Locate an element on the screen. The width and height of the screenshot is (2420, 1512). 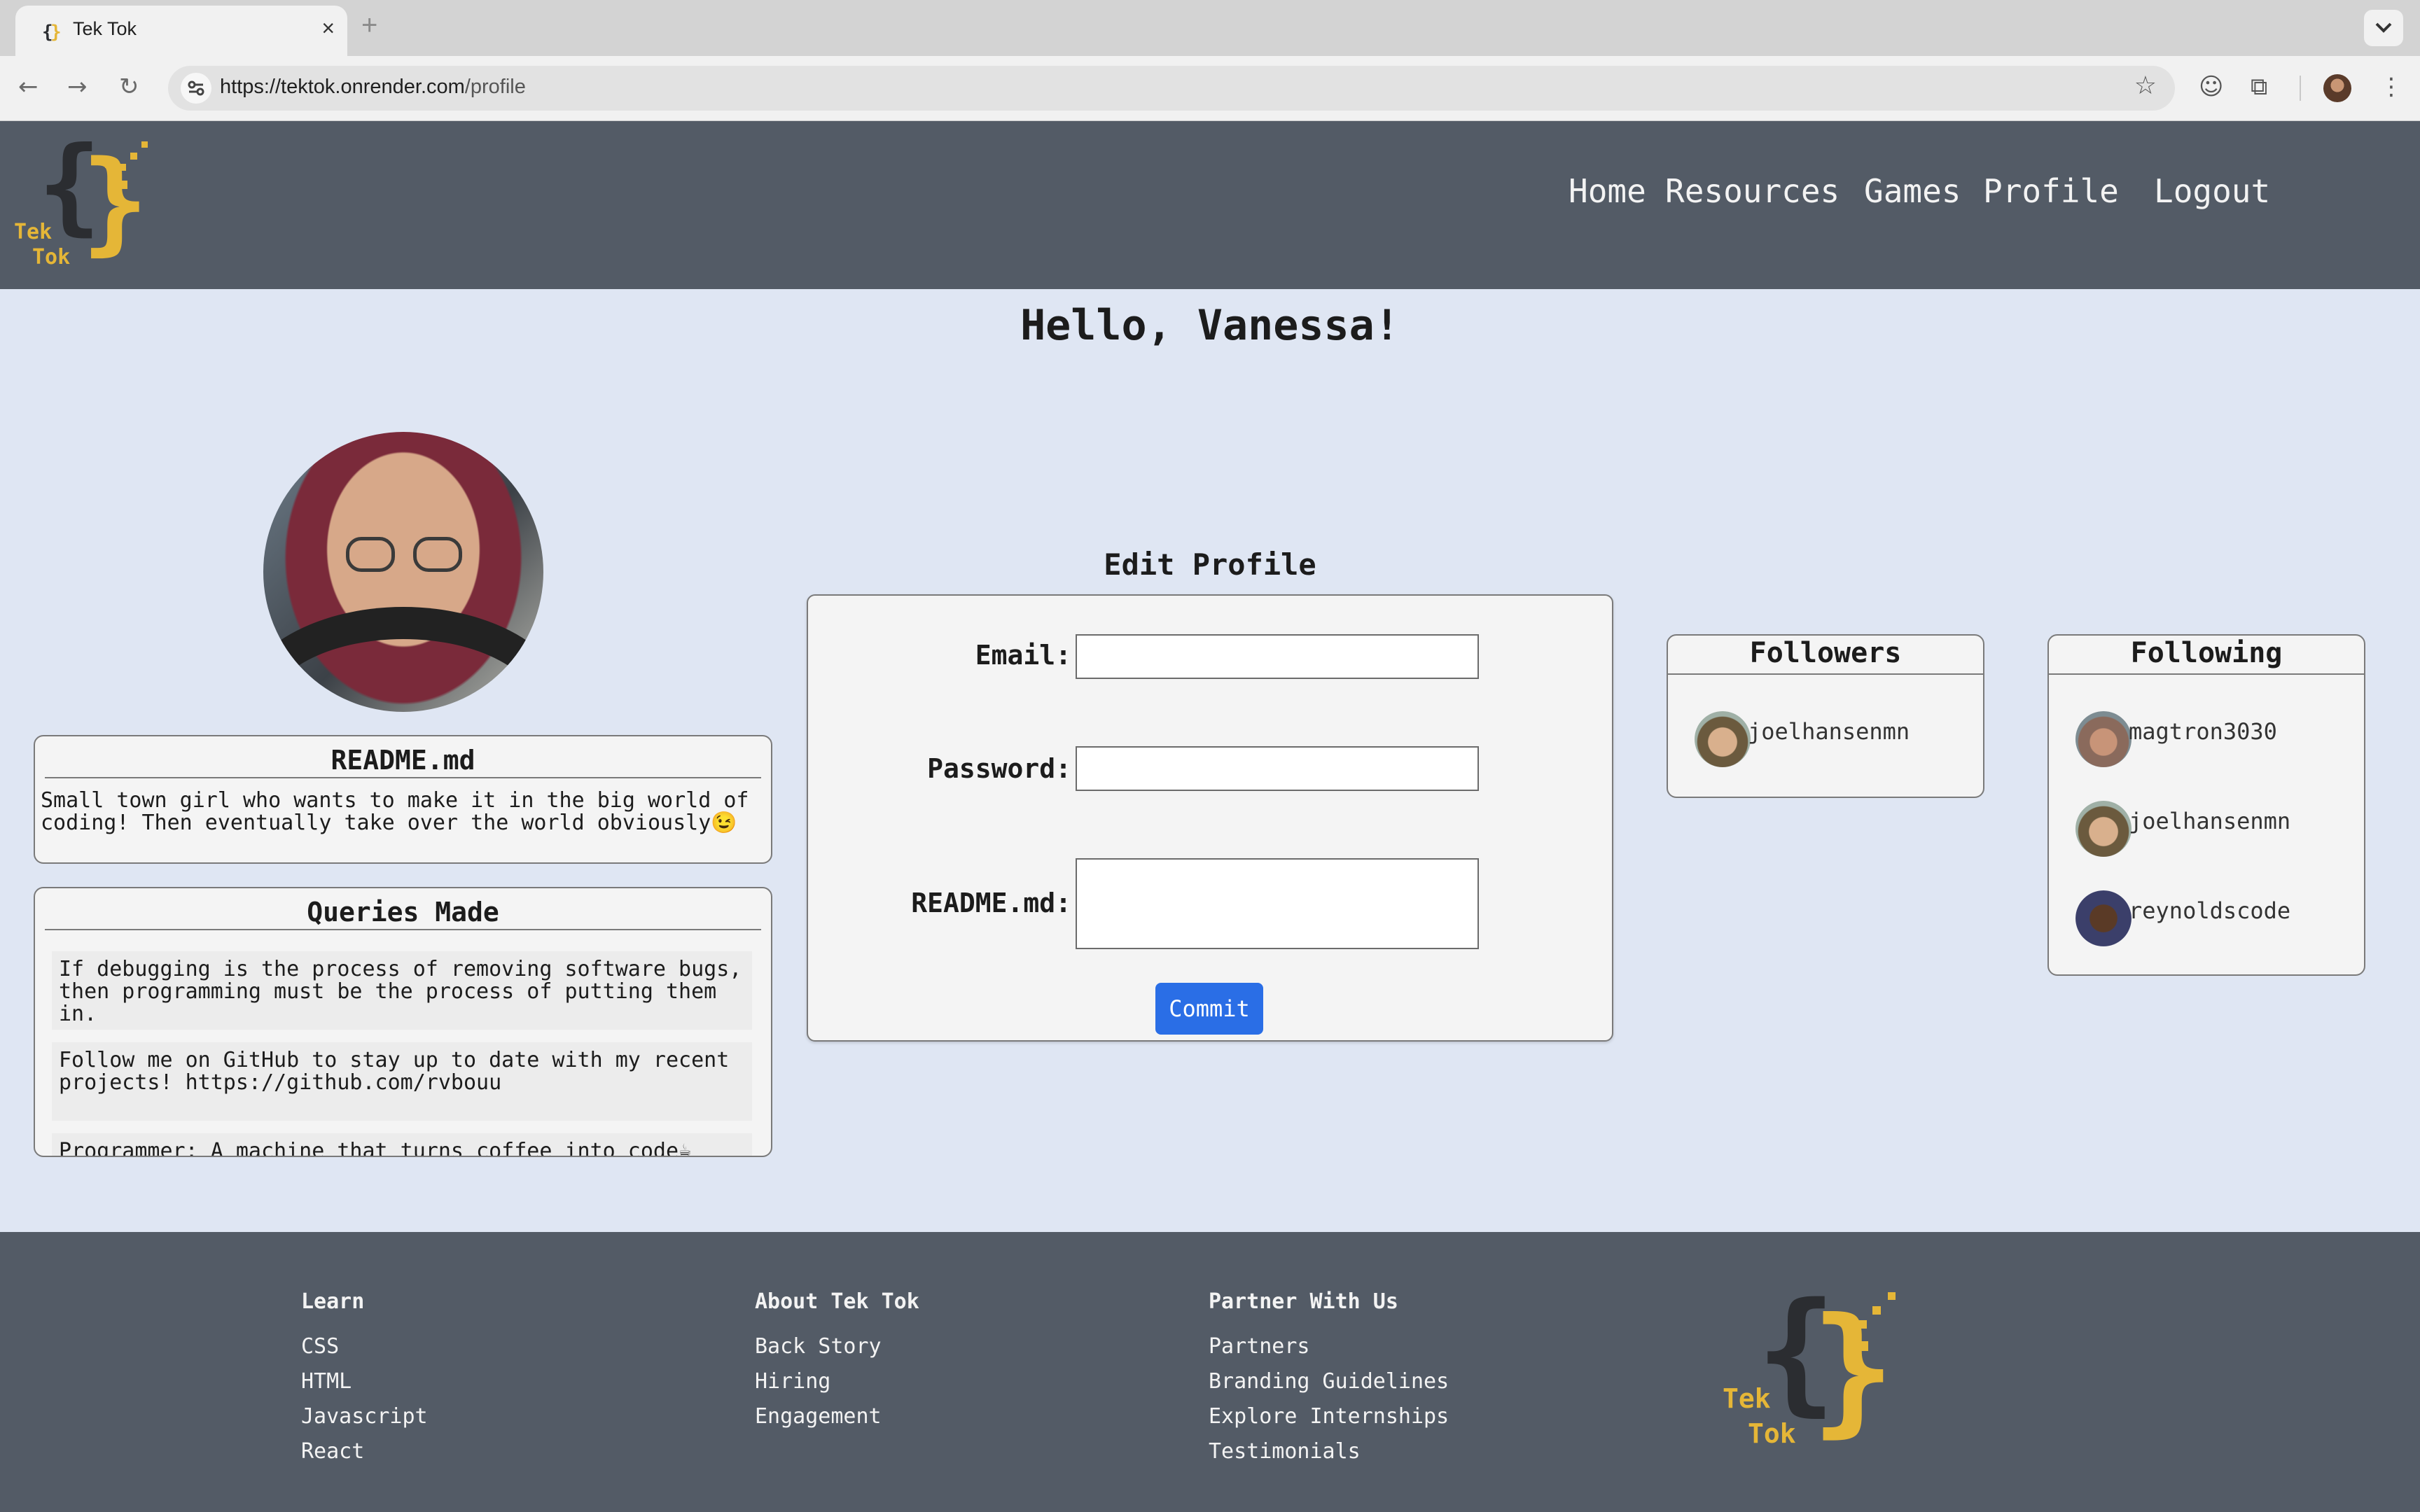
back-arrow-icon: ← is located at coordinates (28, 87).